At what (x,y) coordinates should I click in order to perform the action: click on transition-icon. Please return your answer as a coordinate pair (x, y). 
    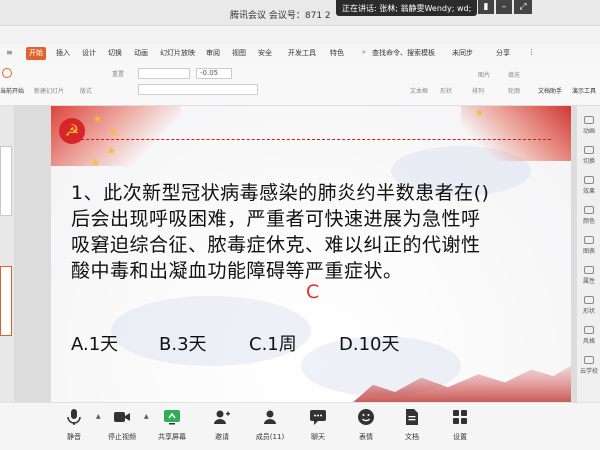
    Looking at the image, I should click on (589, 150).